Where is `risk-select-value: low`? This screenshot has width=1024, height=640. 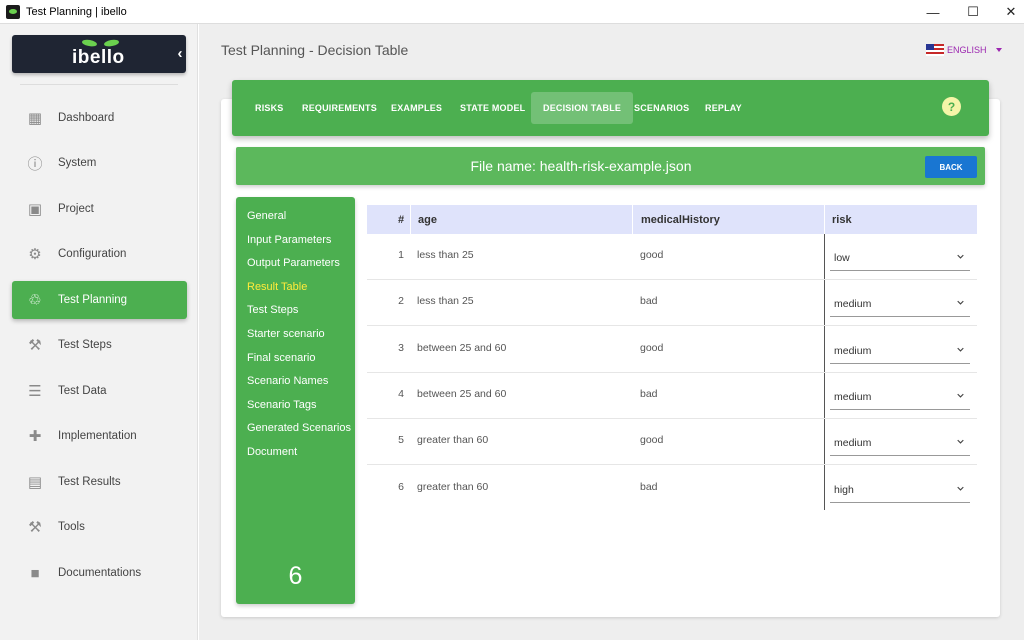
risk-select-value: low is located at coordinates (842, 258).